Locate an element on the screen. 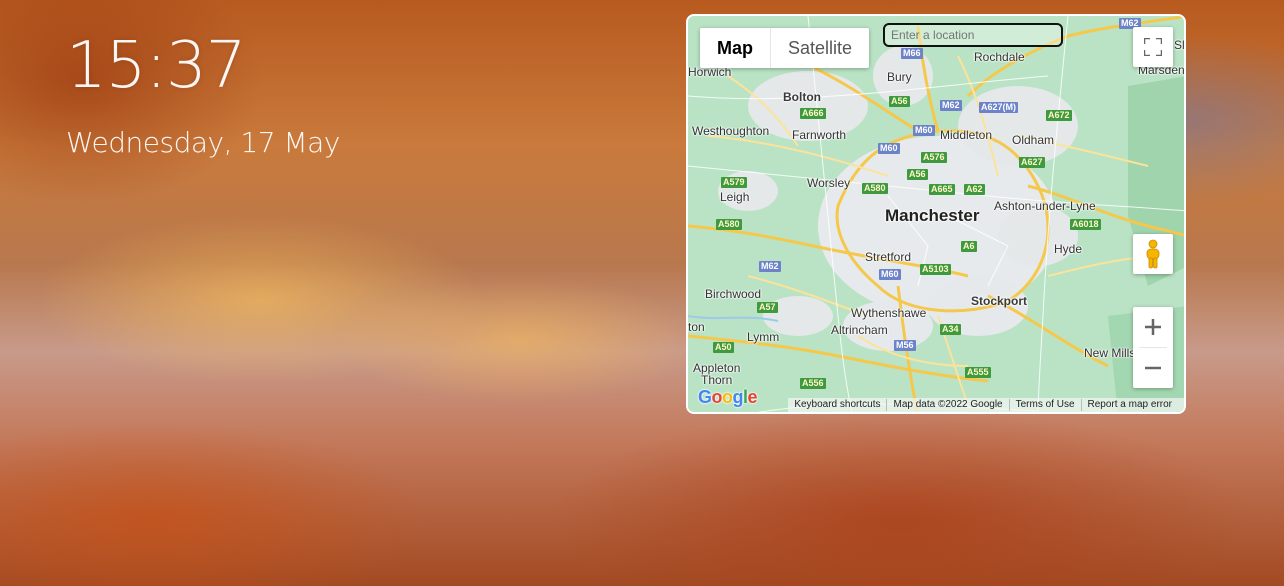 The width and height of the screenshot is (1284, 586). map-label-bolton: Bolton is located at coordinates (802, 97).